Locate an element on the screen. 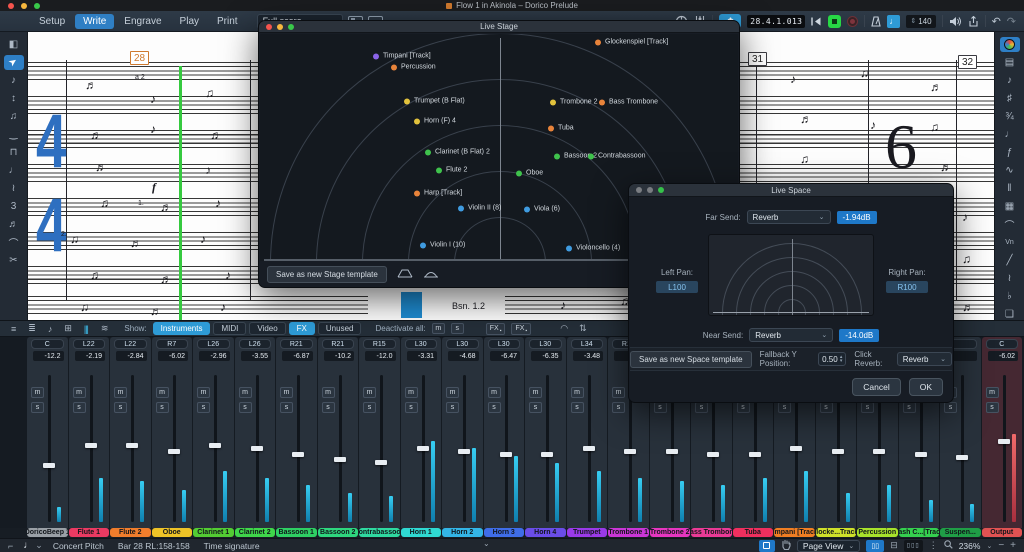 This screenshot has width=1024, height=552. cancel-button: Cancel is located at coordinates (876, 387).